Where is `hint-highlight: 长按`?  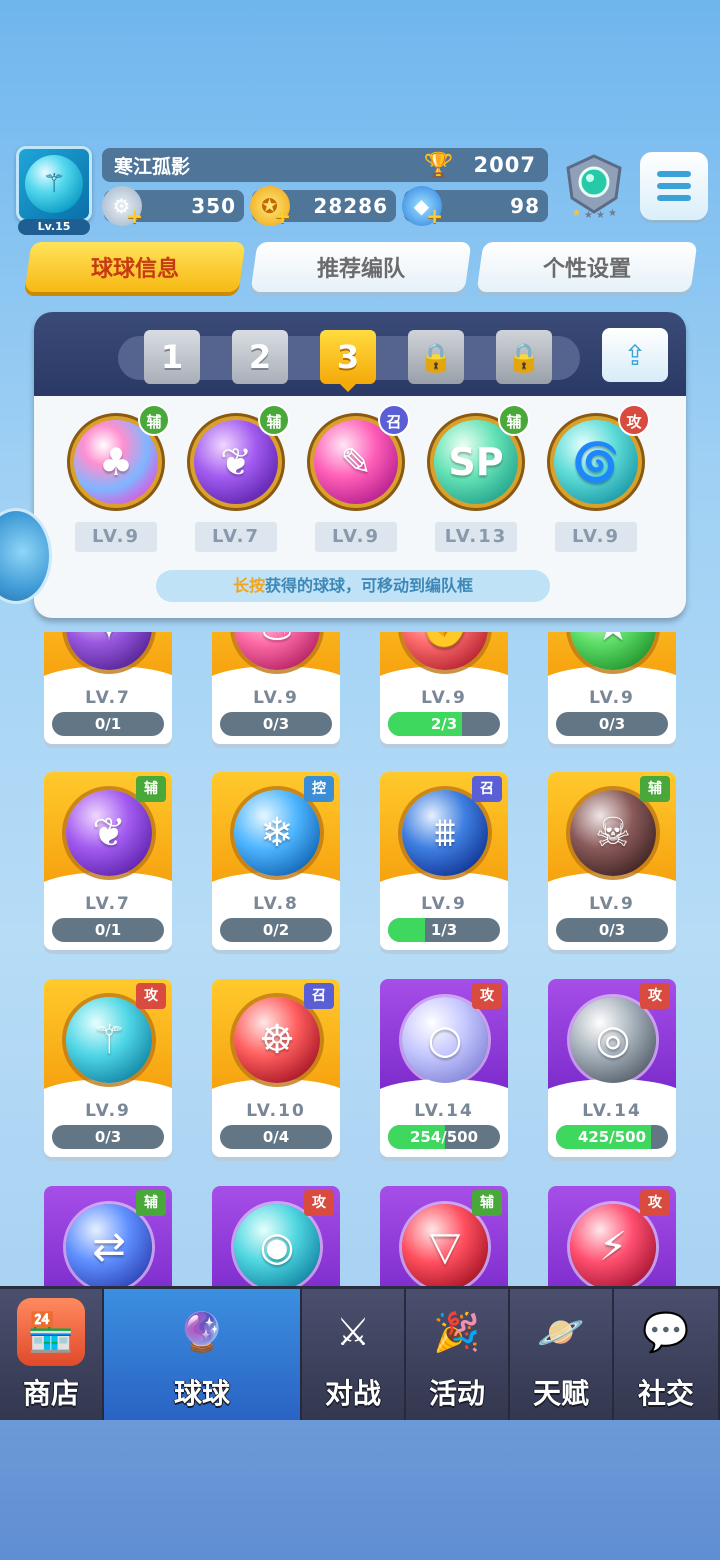 hint-highlight: 长按 is located at coordinates (248, 585).